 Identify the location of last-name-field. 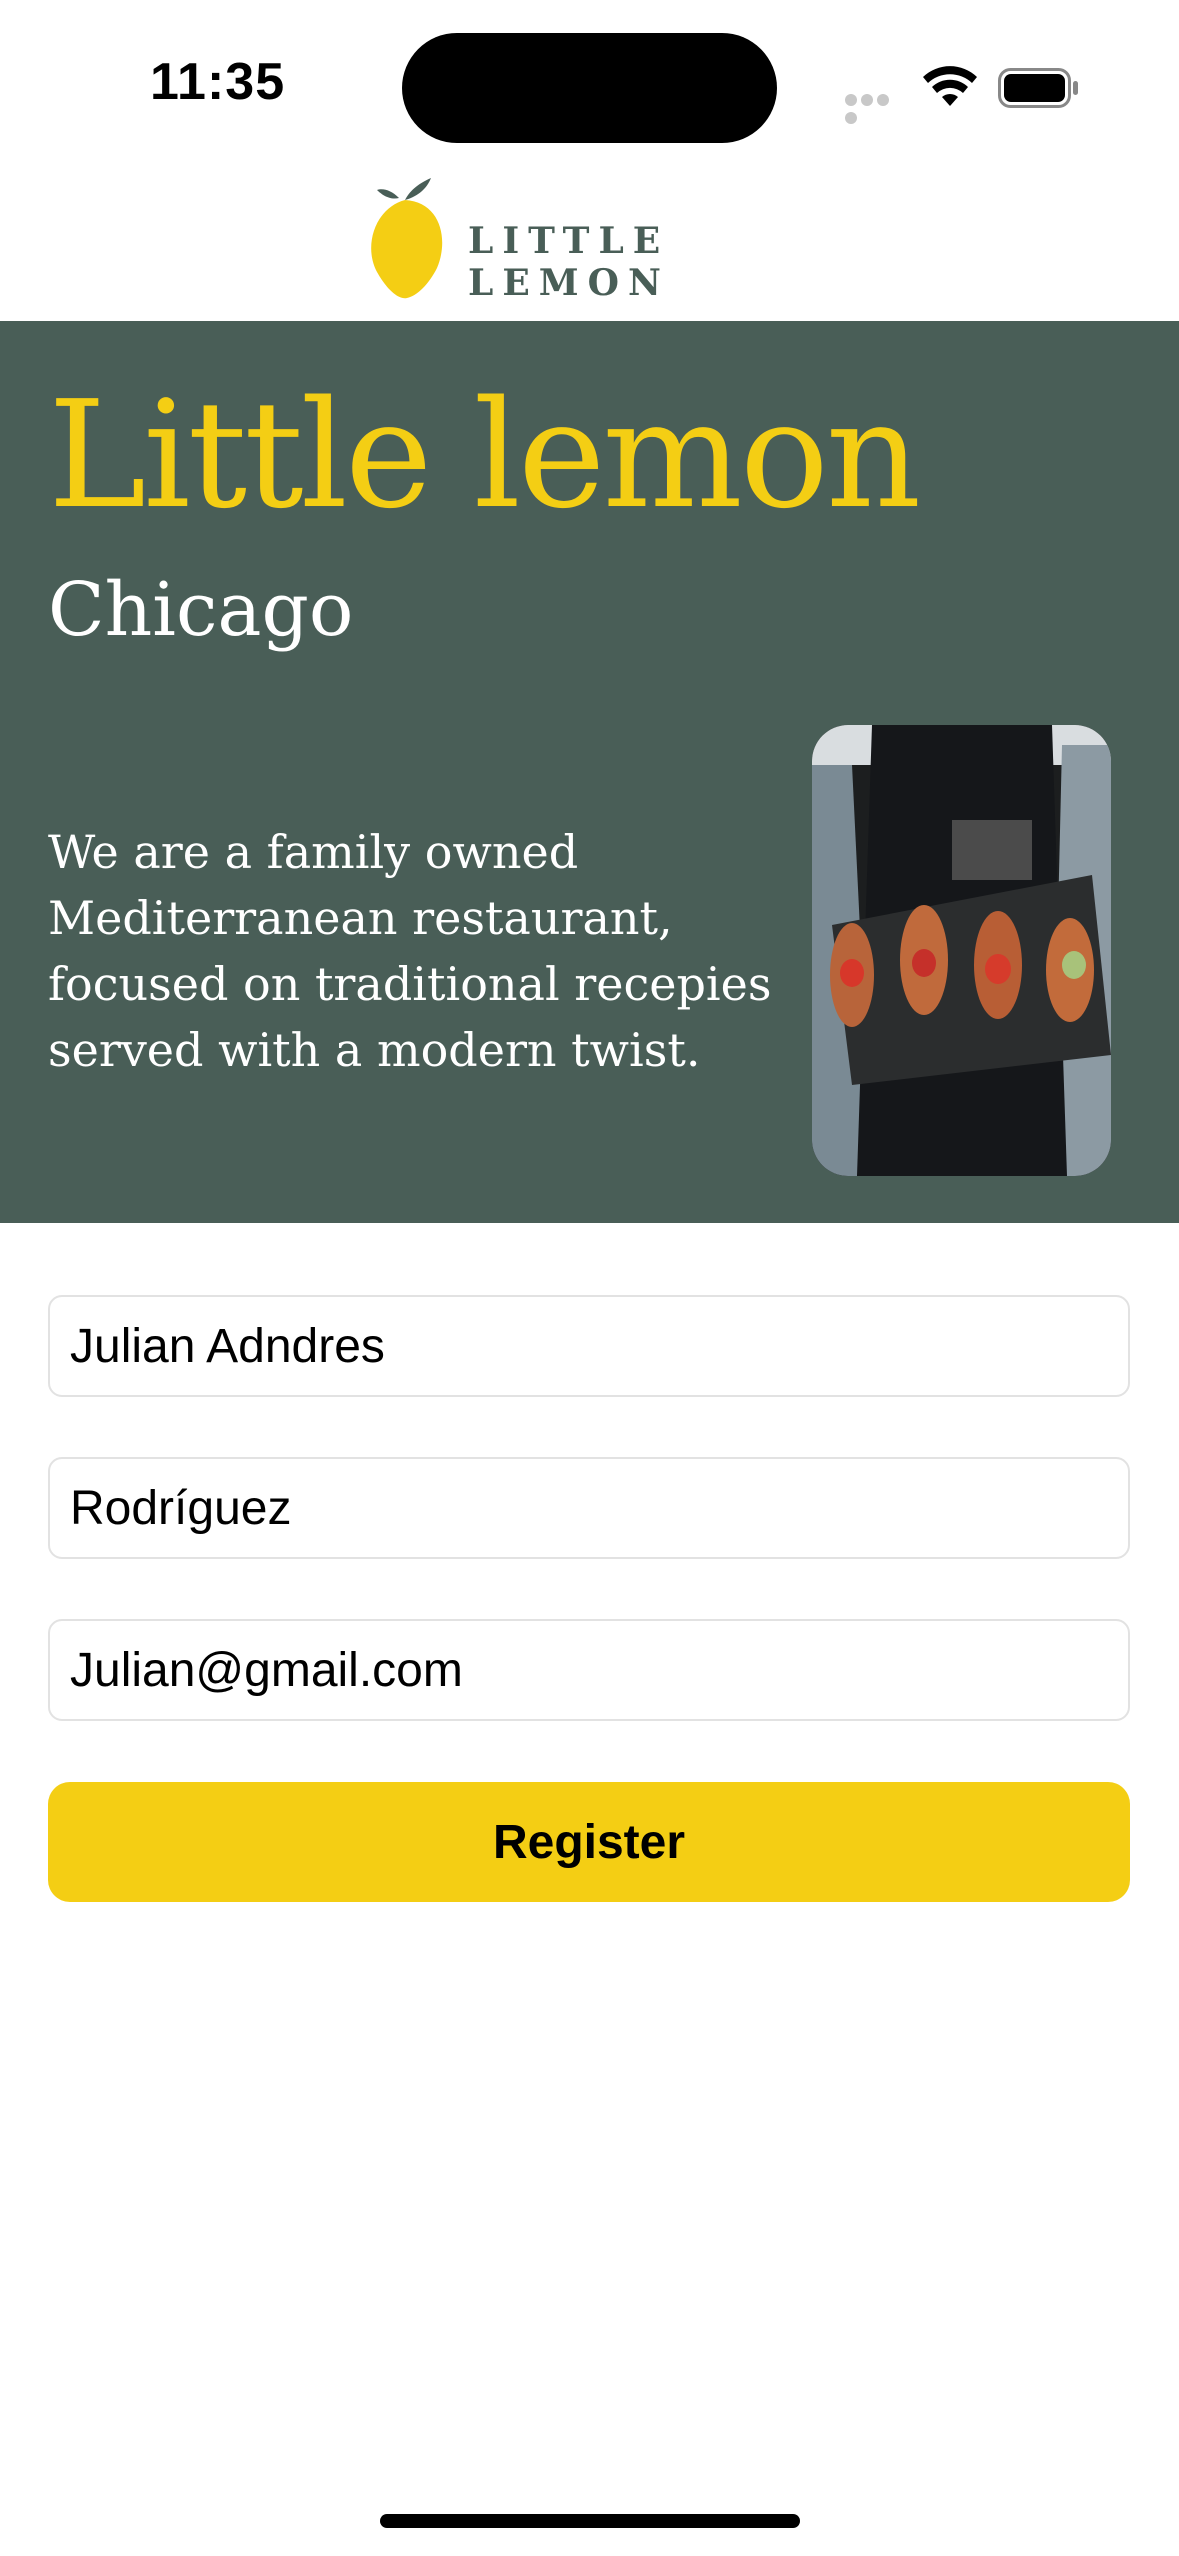
(589, 1508).